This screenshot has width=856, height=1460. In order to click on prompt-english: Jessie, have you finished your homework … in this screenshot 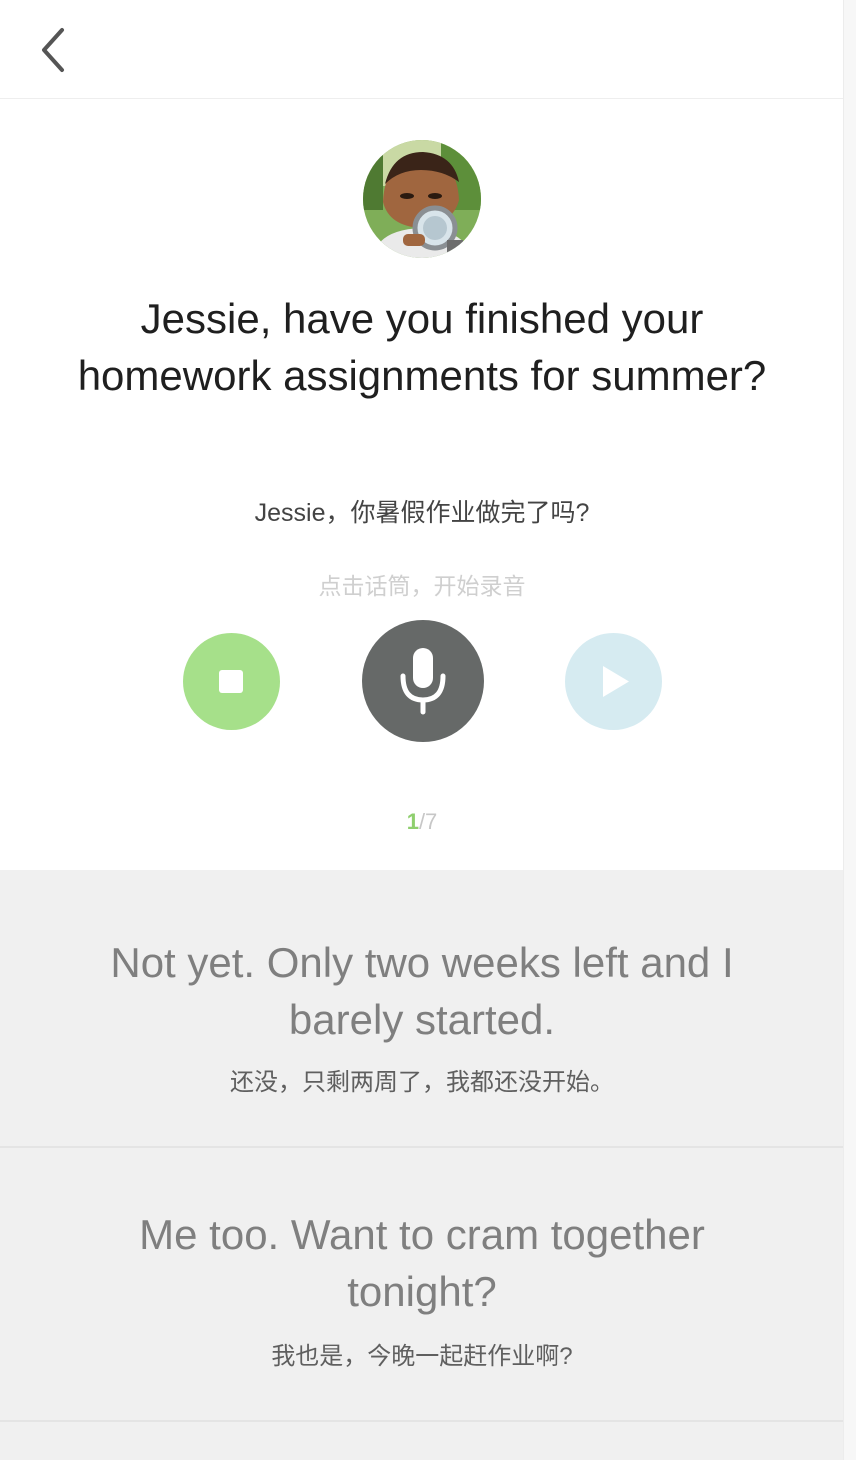, I will do `click(422, 347)`.